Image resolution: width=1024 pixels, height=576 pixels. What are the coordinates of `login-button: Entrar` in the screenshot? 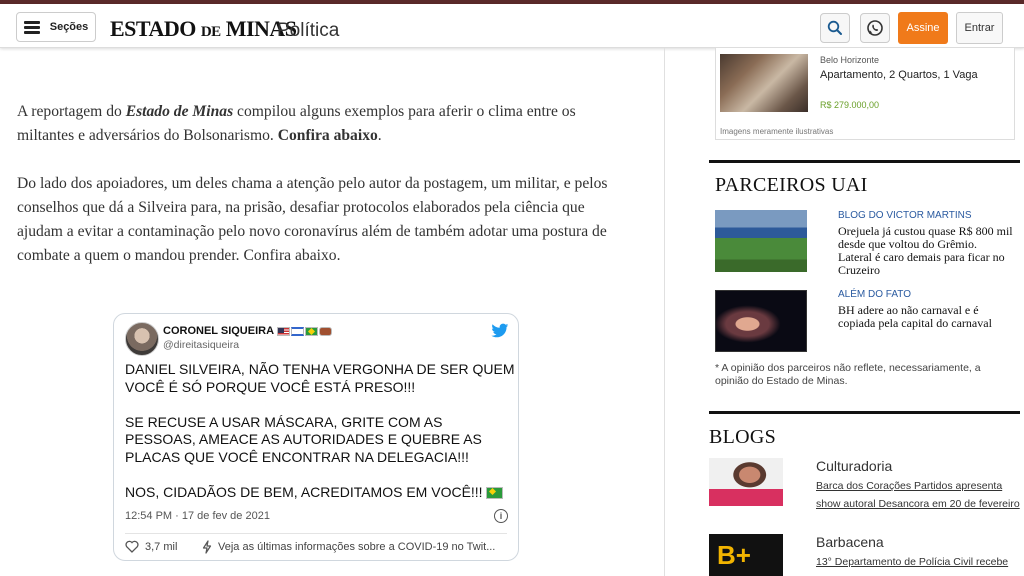 It's located at (979, 28).